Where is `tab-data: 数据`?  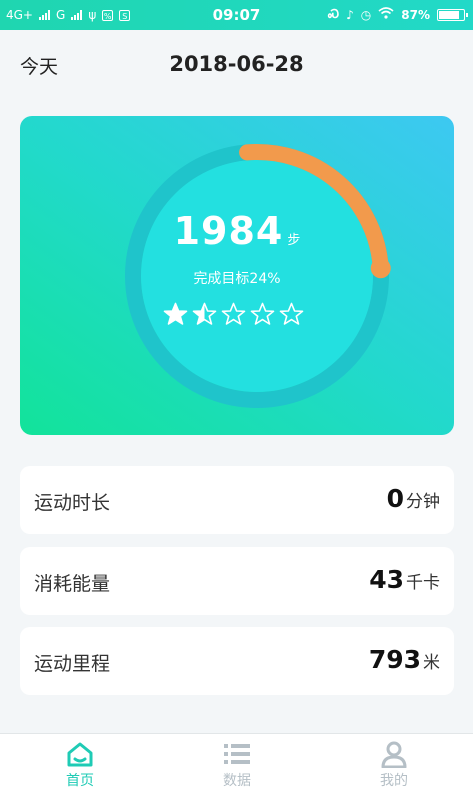 tab-data: 数据 is located at coordinates (237, 765).